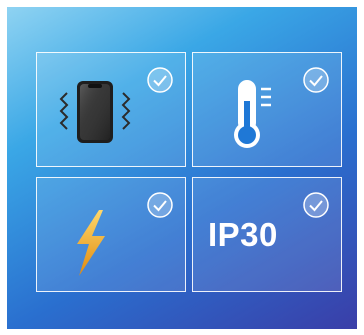 This screenshot has width=364, height=335. I want to click on feature-tile-power, so click(111, 234).